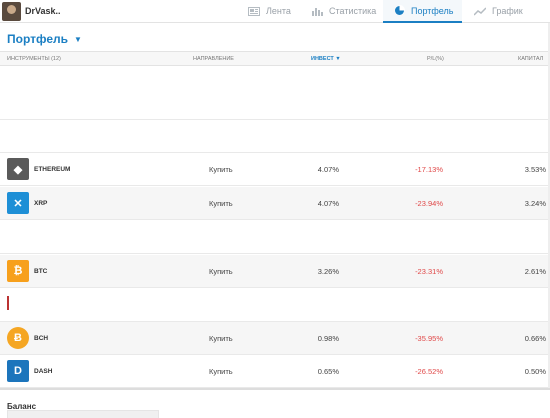 The width and height of the screenshot is (550, 418). I want to click on news-icon, so click(254, 11).